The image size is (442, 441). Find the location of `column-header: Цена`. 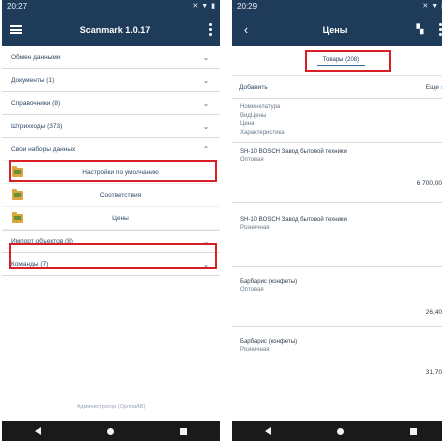

column-header: Цена is located at coordinates (247, 124).